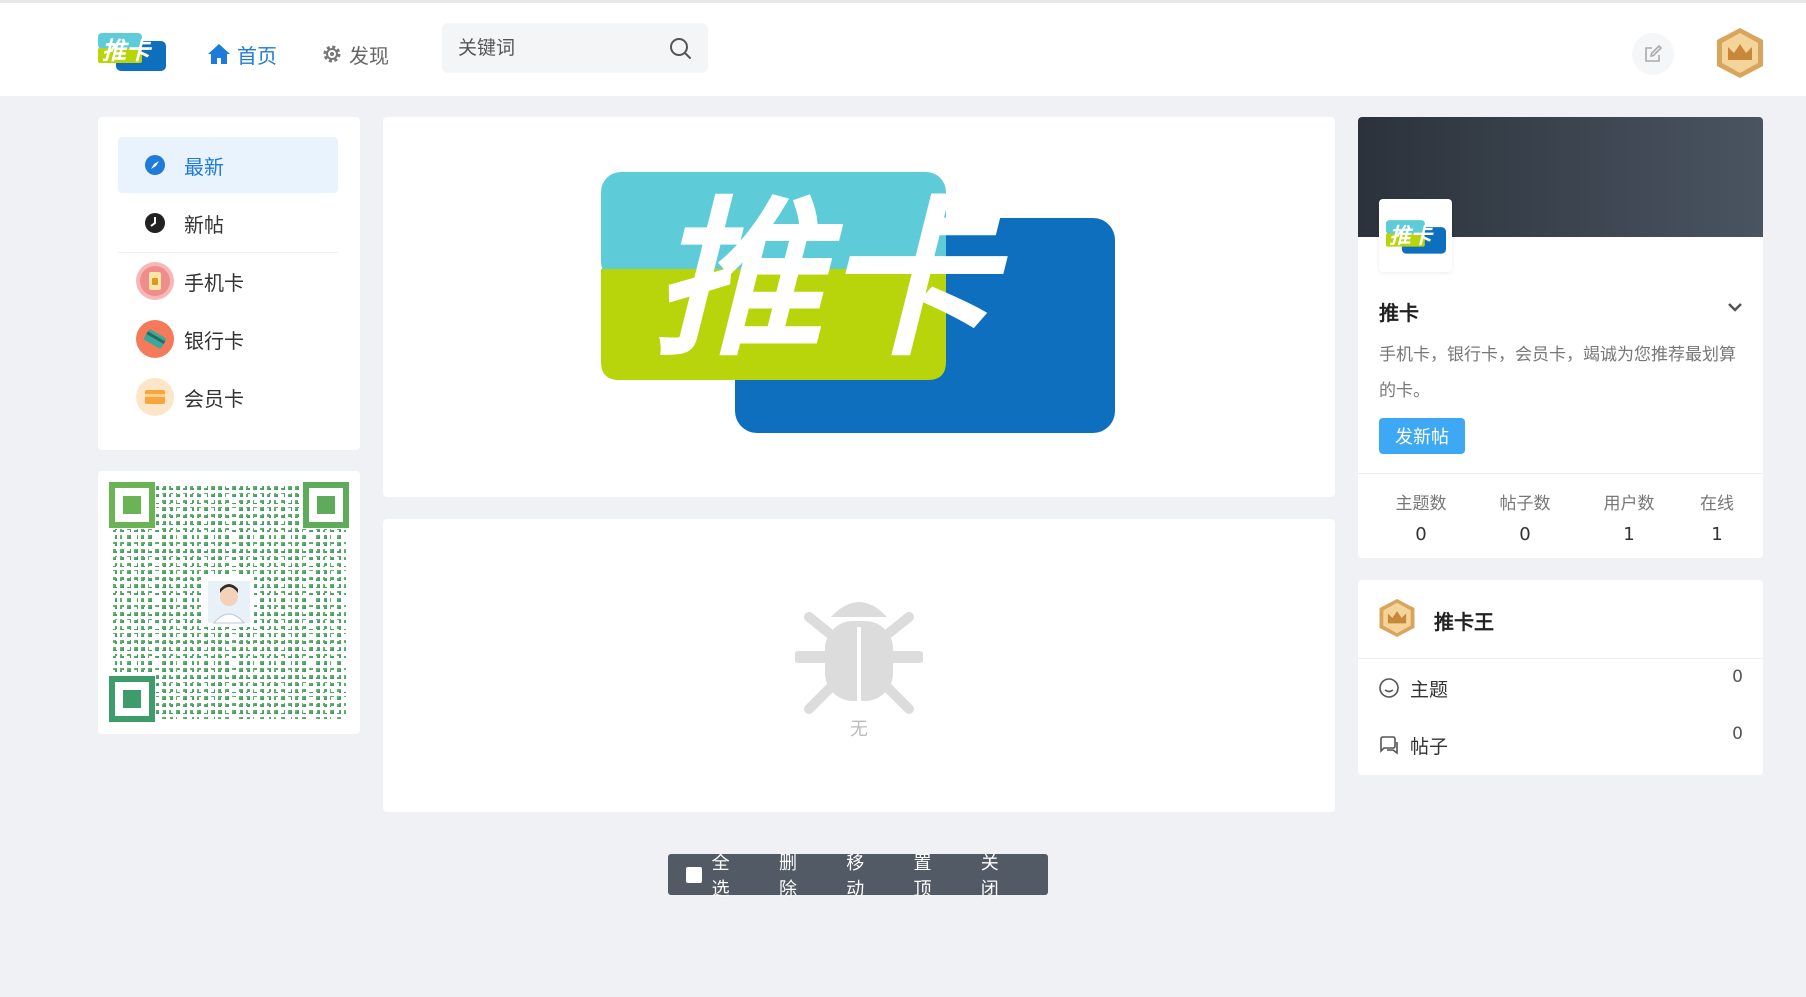 Image resolution: width=1806 pixels, height=997 pixels. What do you see at coordinates (1464, 620) in the screenshot?
I see `user-name: 推卡王` at bounding box center [1464, 620].